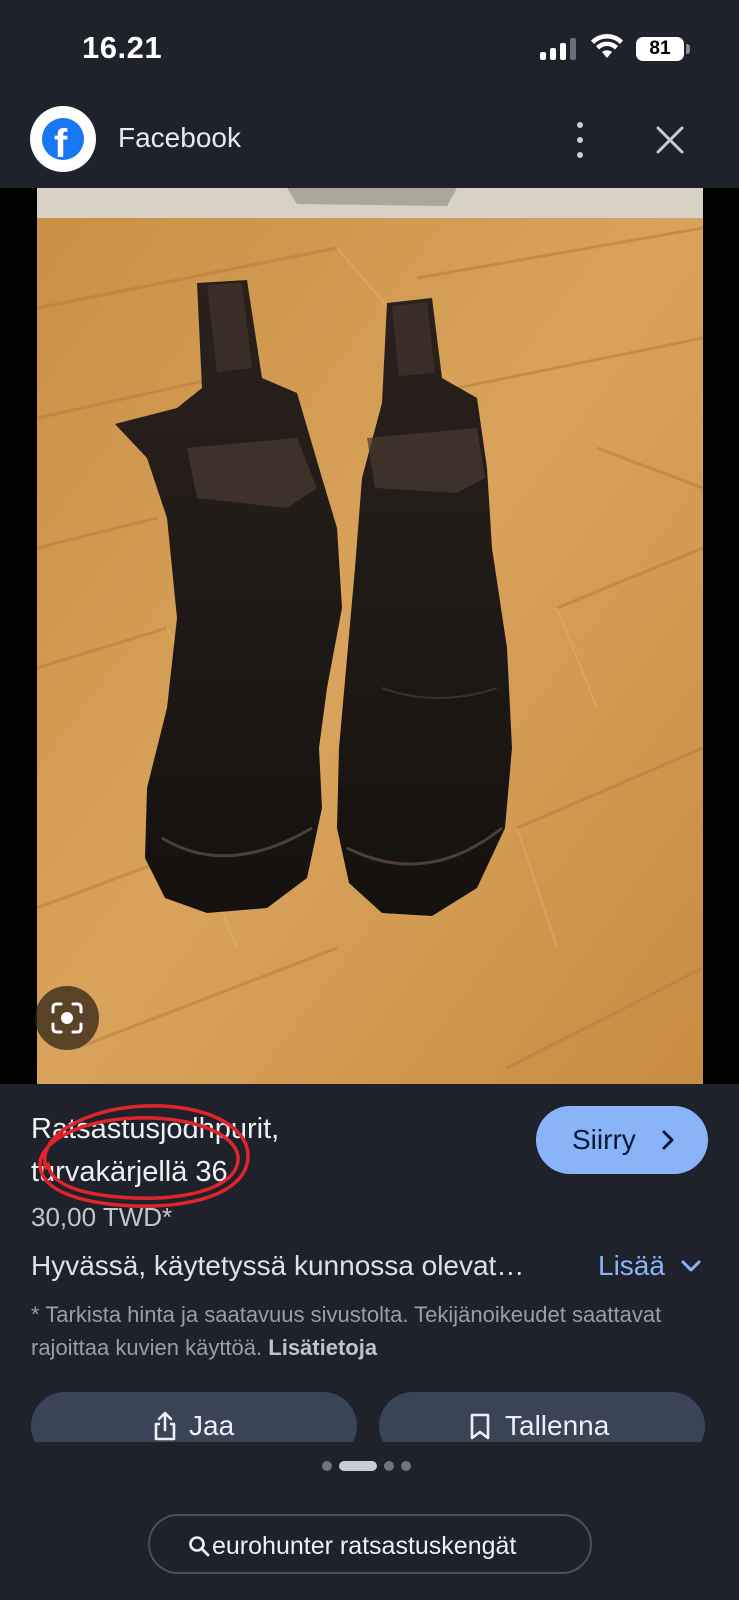 The width and height of the screenshot is (739, 1600). I want to click on search-icon, so click(199, 1546).